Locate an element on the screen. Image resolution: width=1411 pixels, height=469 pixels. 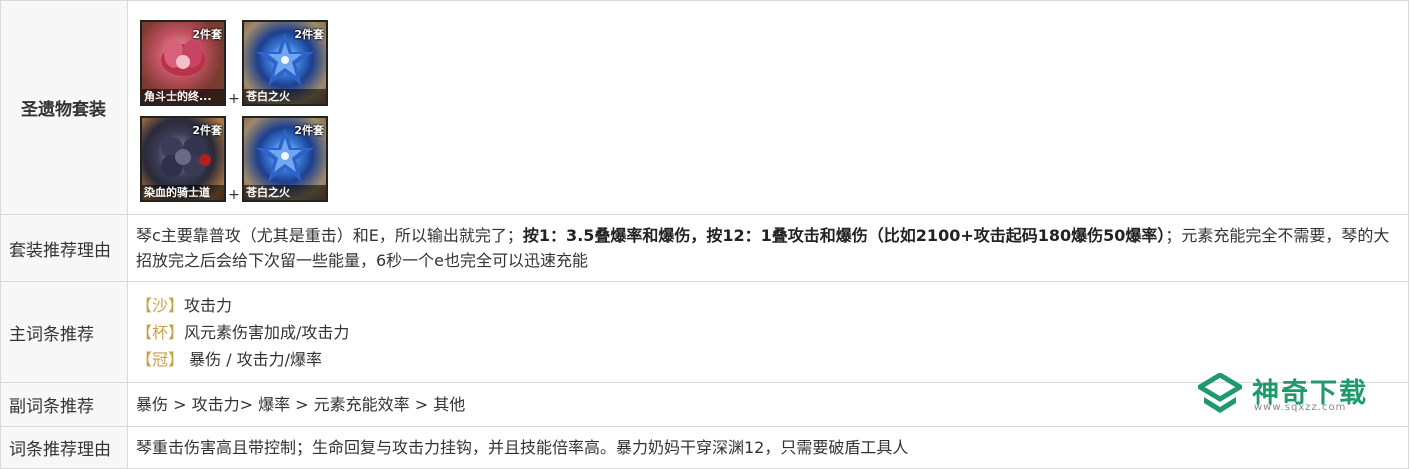
artifact-set-label: 圣遗物套装 is located at coordinates (64, 107).